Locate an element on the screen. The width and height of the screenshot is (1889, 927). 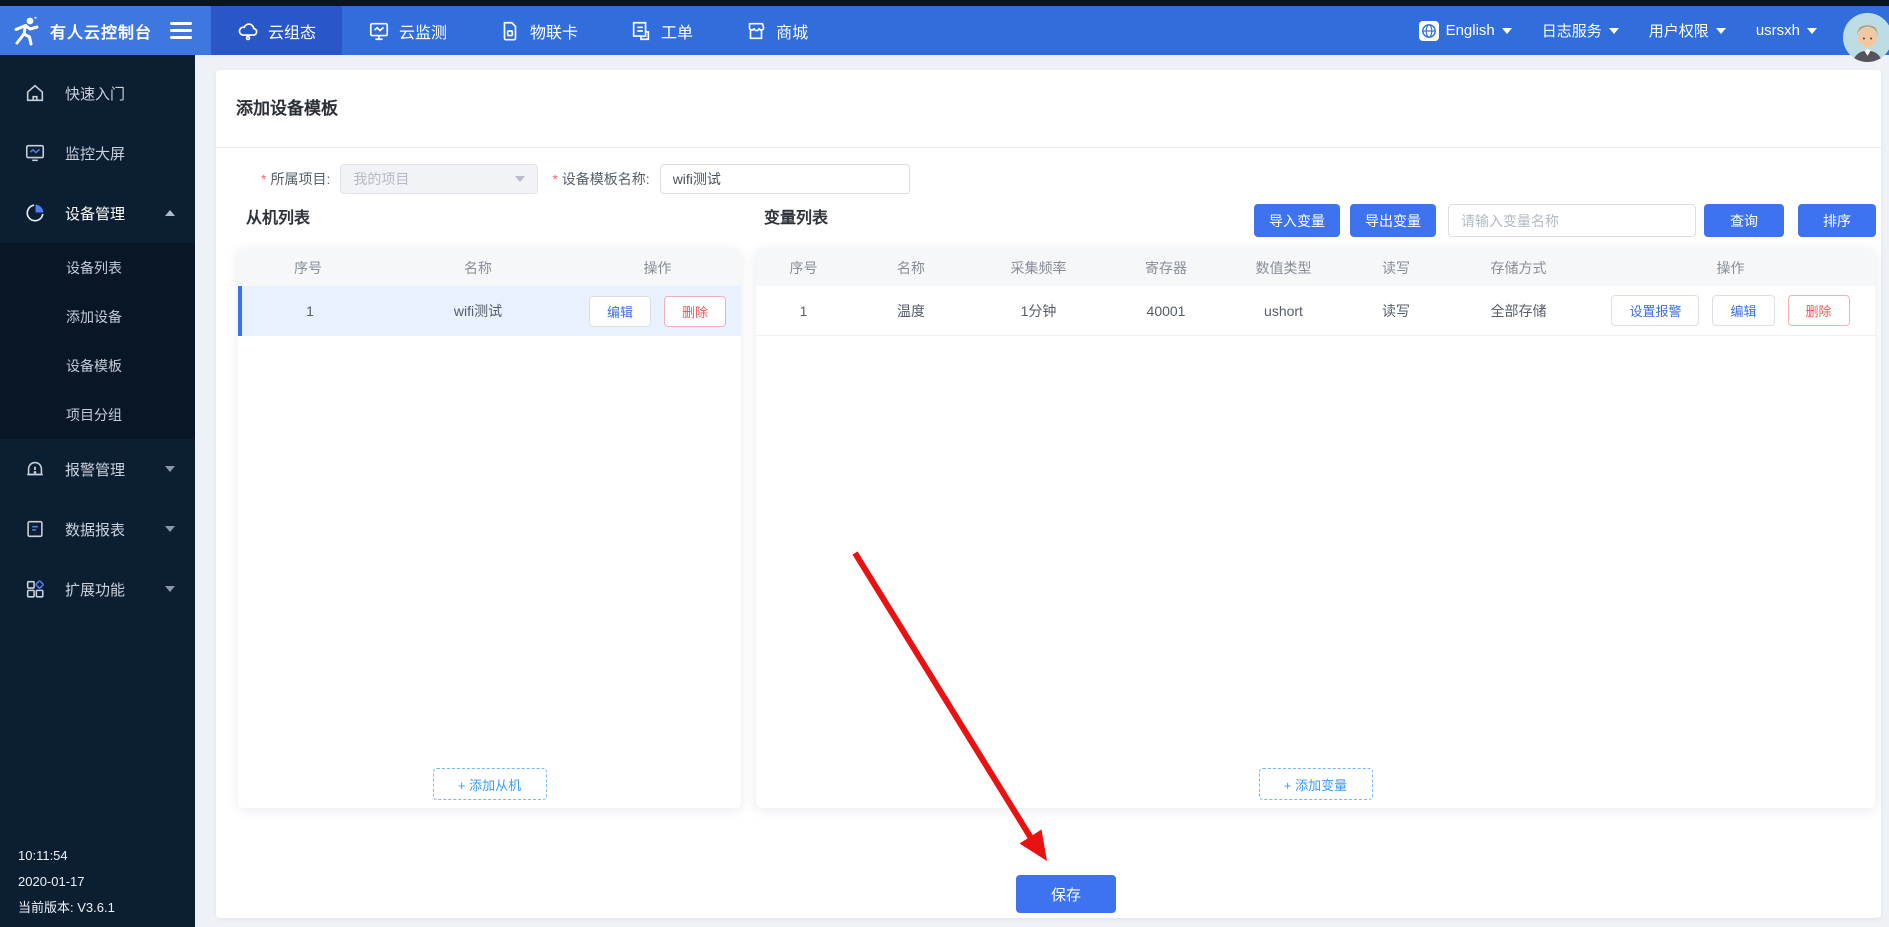
tab-label: 商城 is located at coordinates (792, 33).